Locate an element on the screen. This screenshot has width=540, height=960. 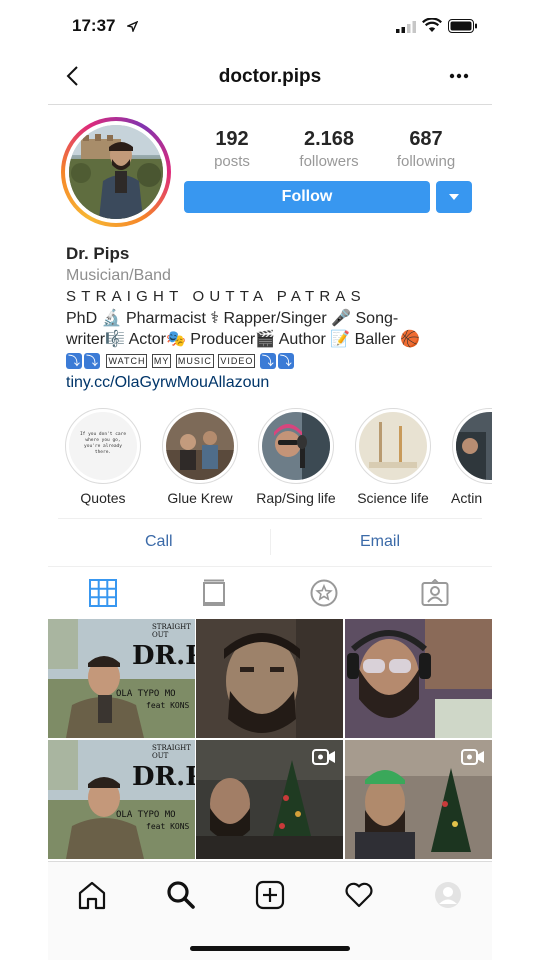
profile-avatar-icon is located at coordinates (448, 895).